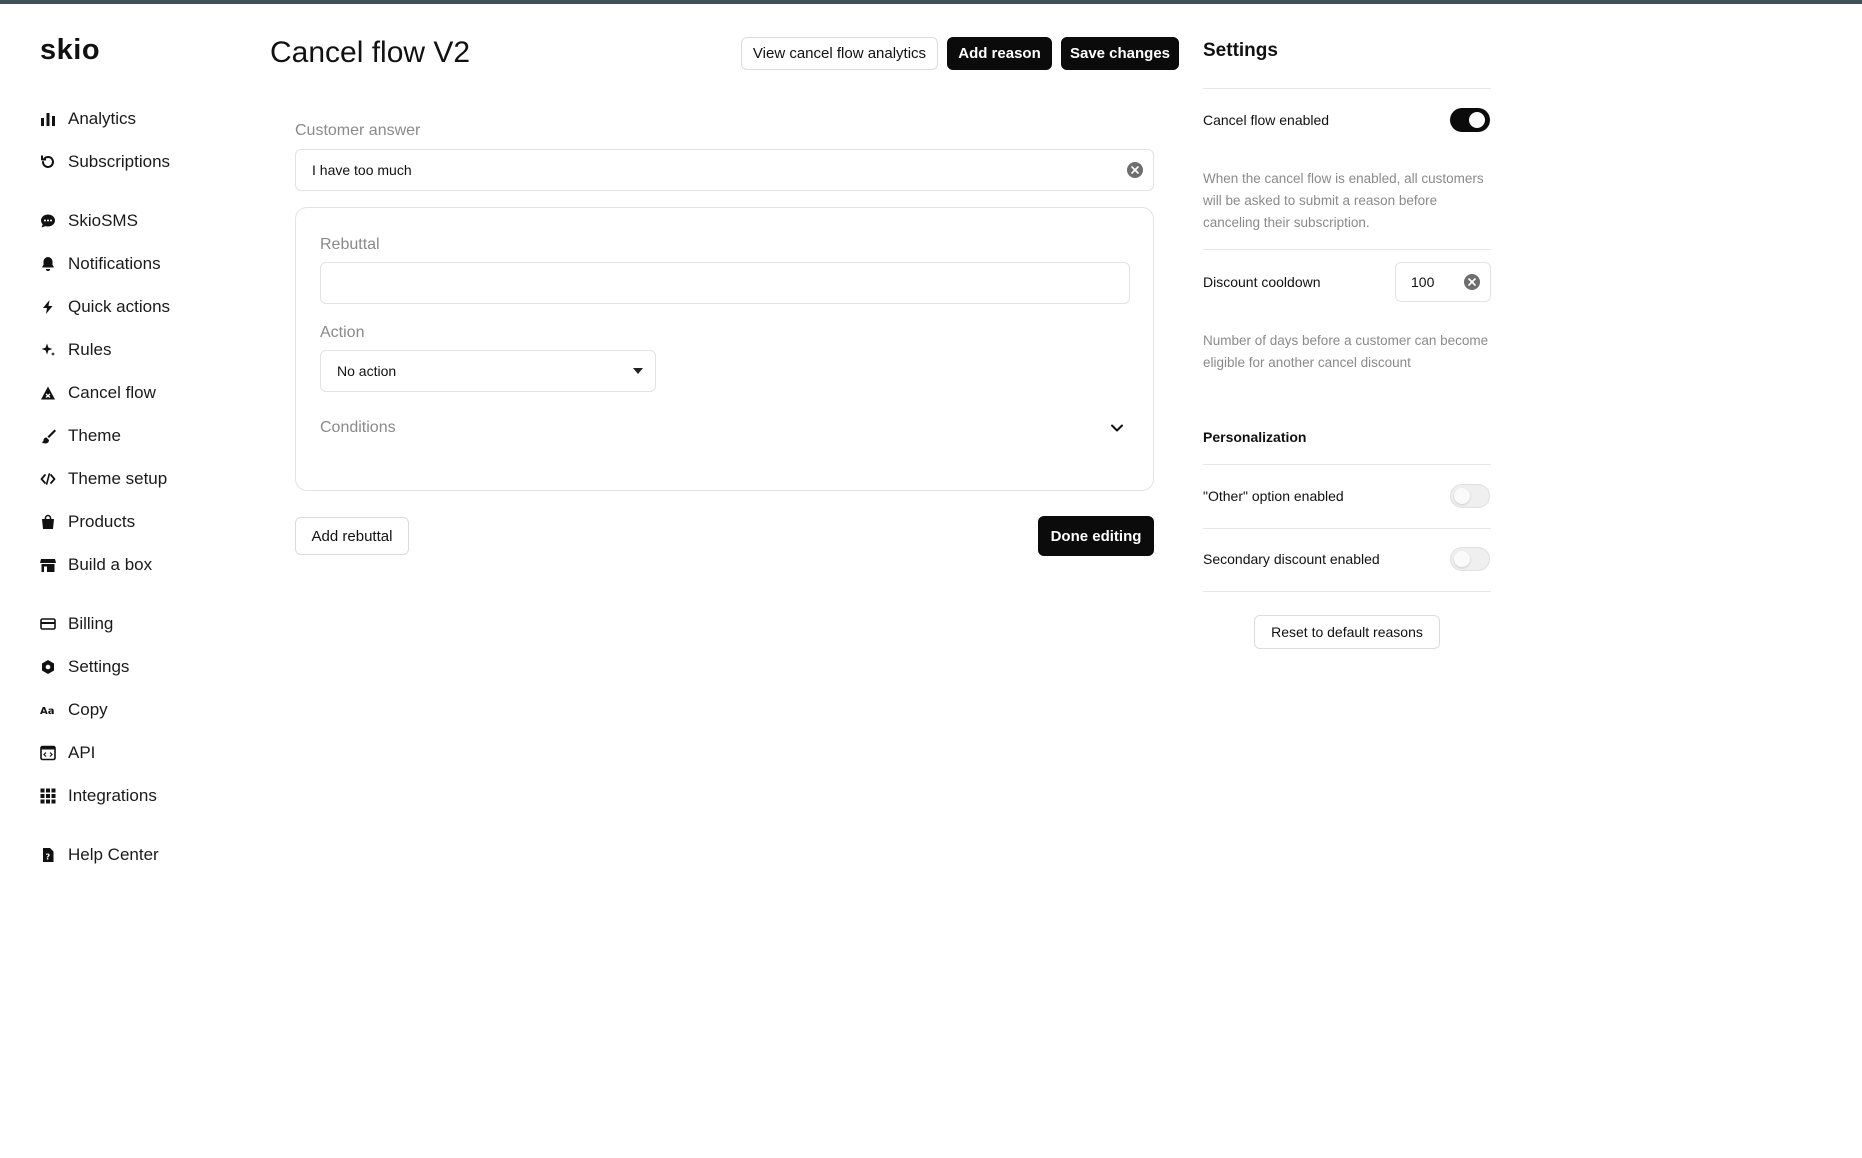 The height and width of the screenshot is (1158, 1862). What do you see at coordinates (112, 795) in the screenshot?
I see `sidebar-item-label: Integrations` at bounding box center [112, 795].